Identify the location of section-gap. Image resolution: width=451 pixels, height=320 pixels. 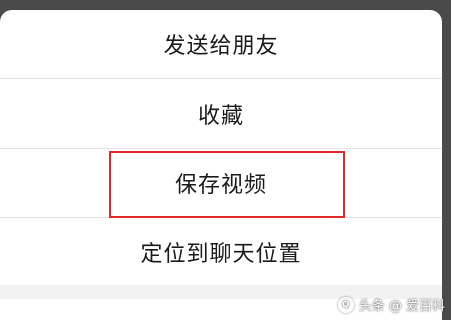
(221, 292).